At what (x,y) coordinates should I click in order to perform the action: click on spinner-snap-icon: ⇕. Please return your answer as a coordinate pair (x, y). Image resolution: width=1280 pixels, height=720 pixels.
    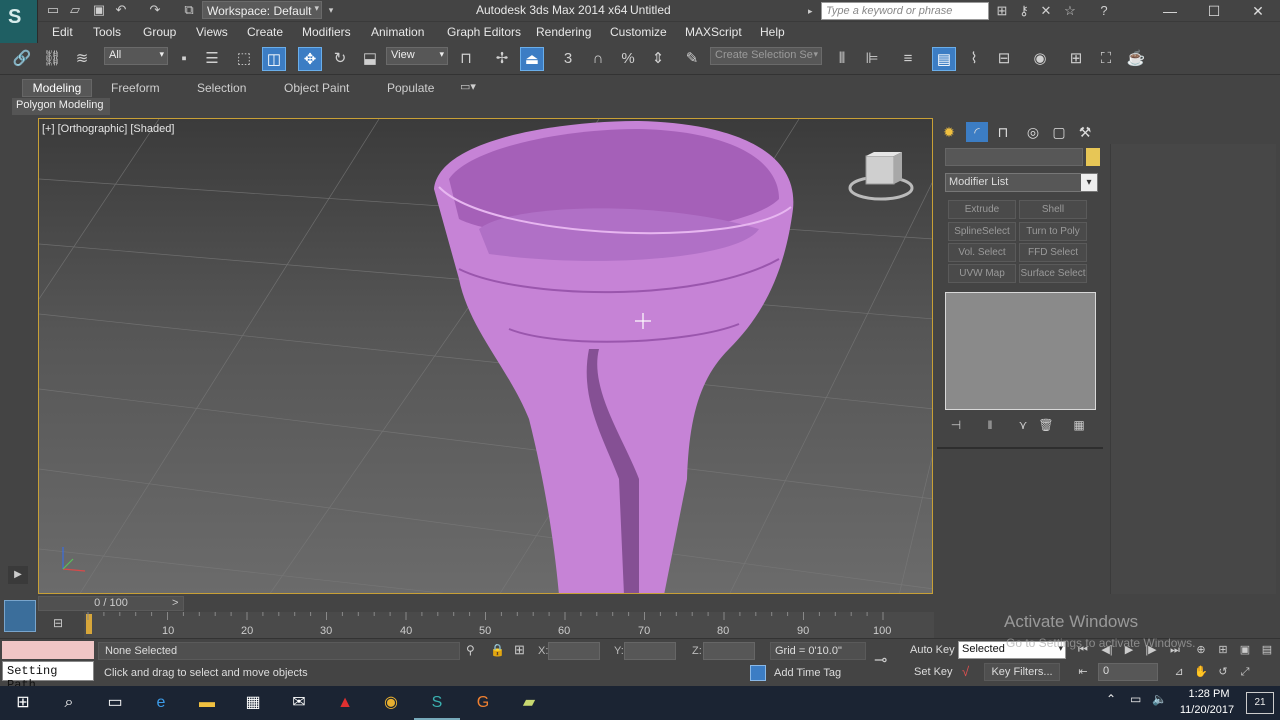
    Looking at the image, I should click on (658, 59).